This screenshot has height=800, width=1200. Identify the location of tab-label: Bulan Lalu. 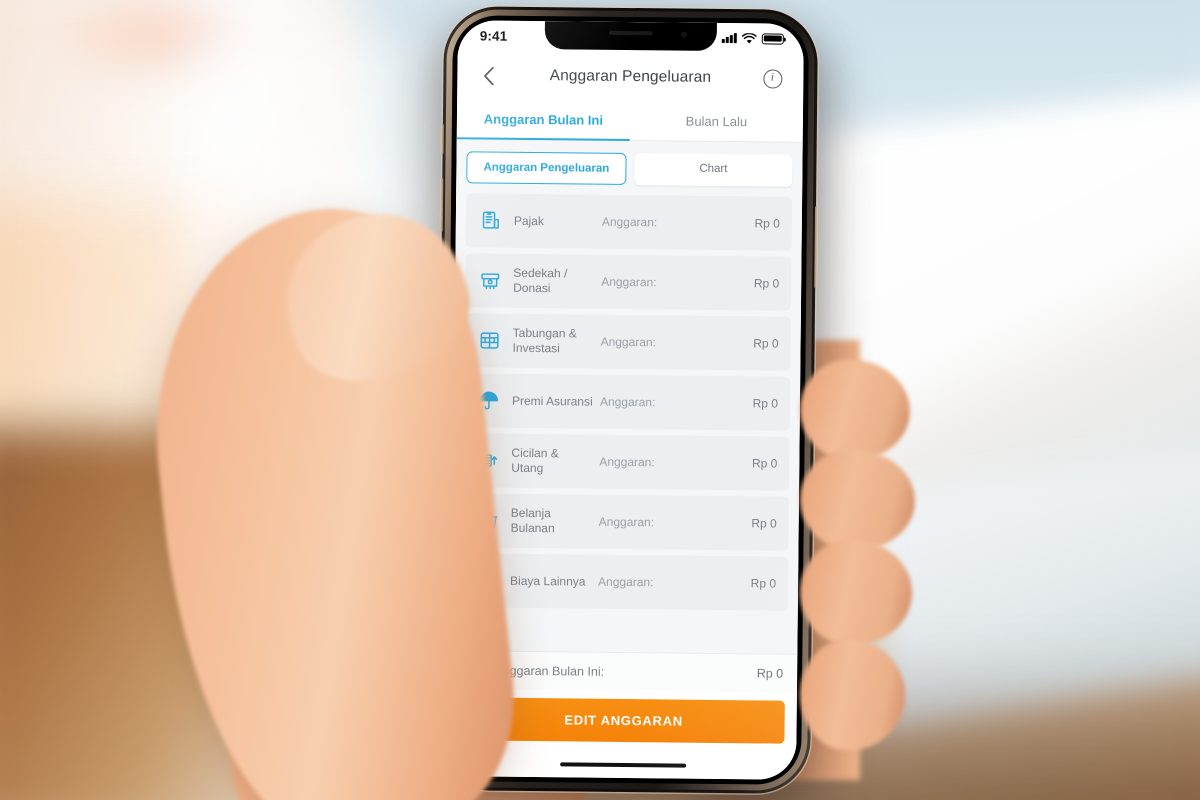
(716, 121).